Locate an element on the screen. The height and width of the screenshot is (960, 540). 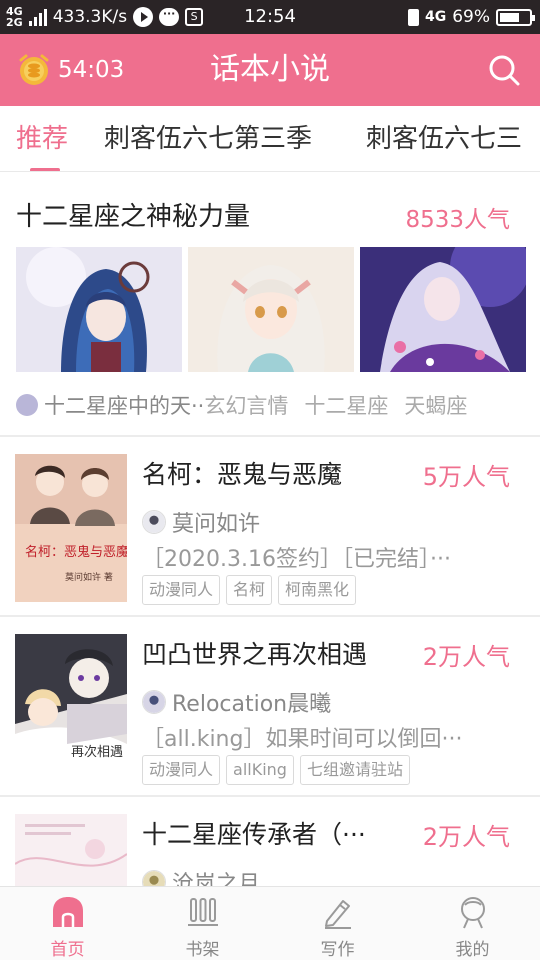
book-author: 沧岚之月 is located at coordinates (201, 876).